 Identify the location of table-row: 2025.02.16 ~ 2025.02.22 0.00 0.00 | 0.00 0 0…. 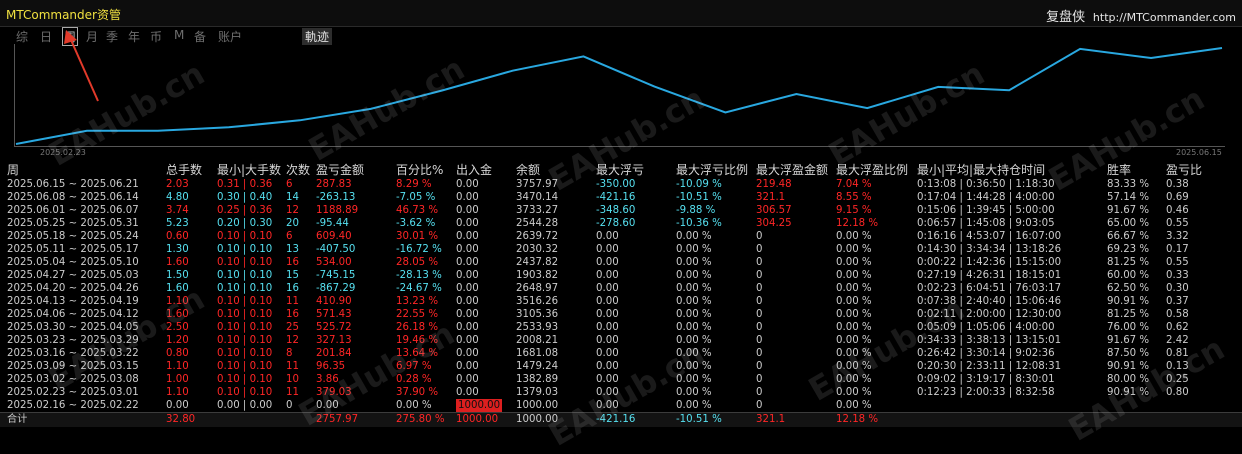
(621, 405).